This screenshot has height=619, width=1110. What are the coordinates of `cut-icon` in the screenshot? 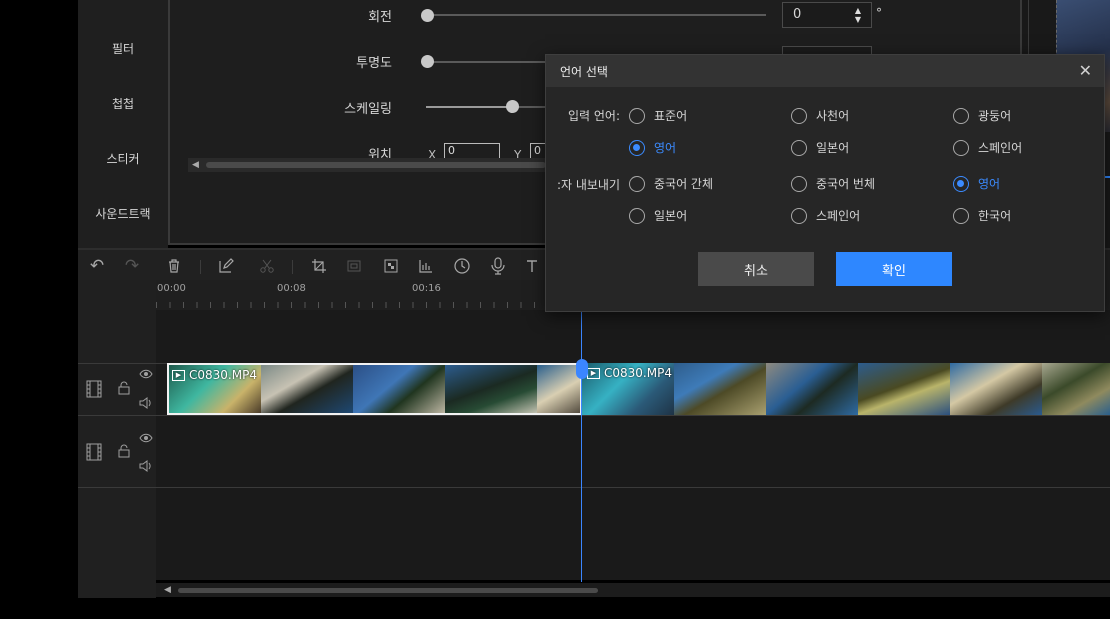 It's located at (267, 266).